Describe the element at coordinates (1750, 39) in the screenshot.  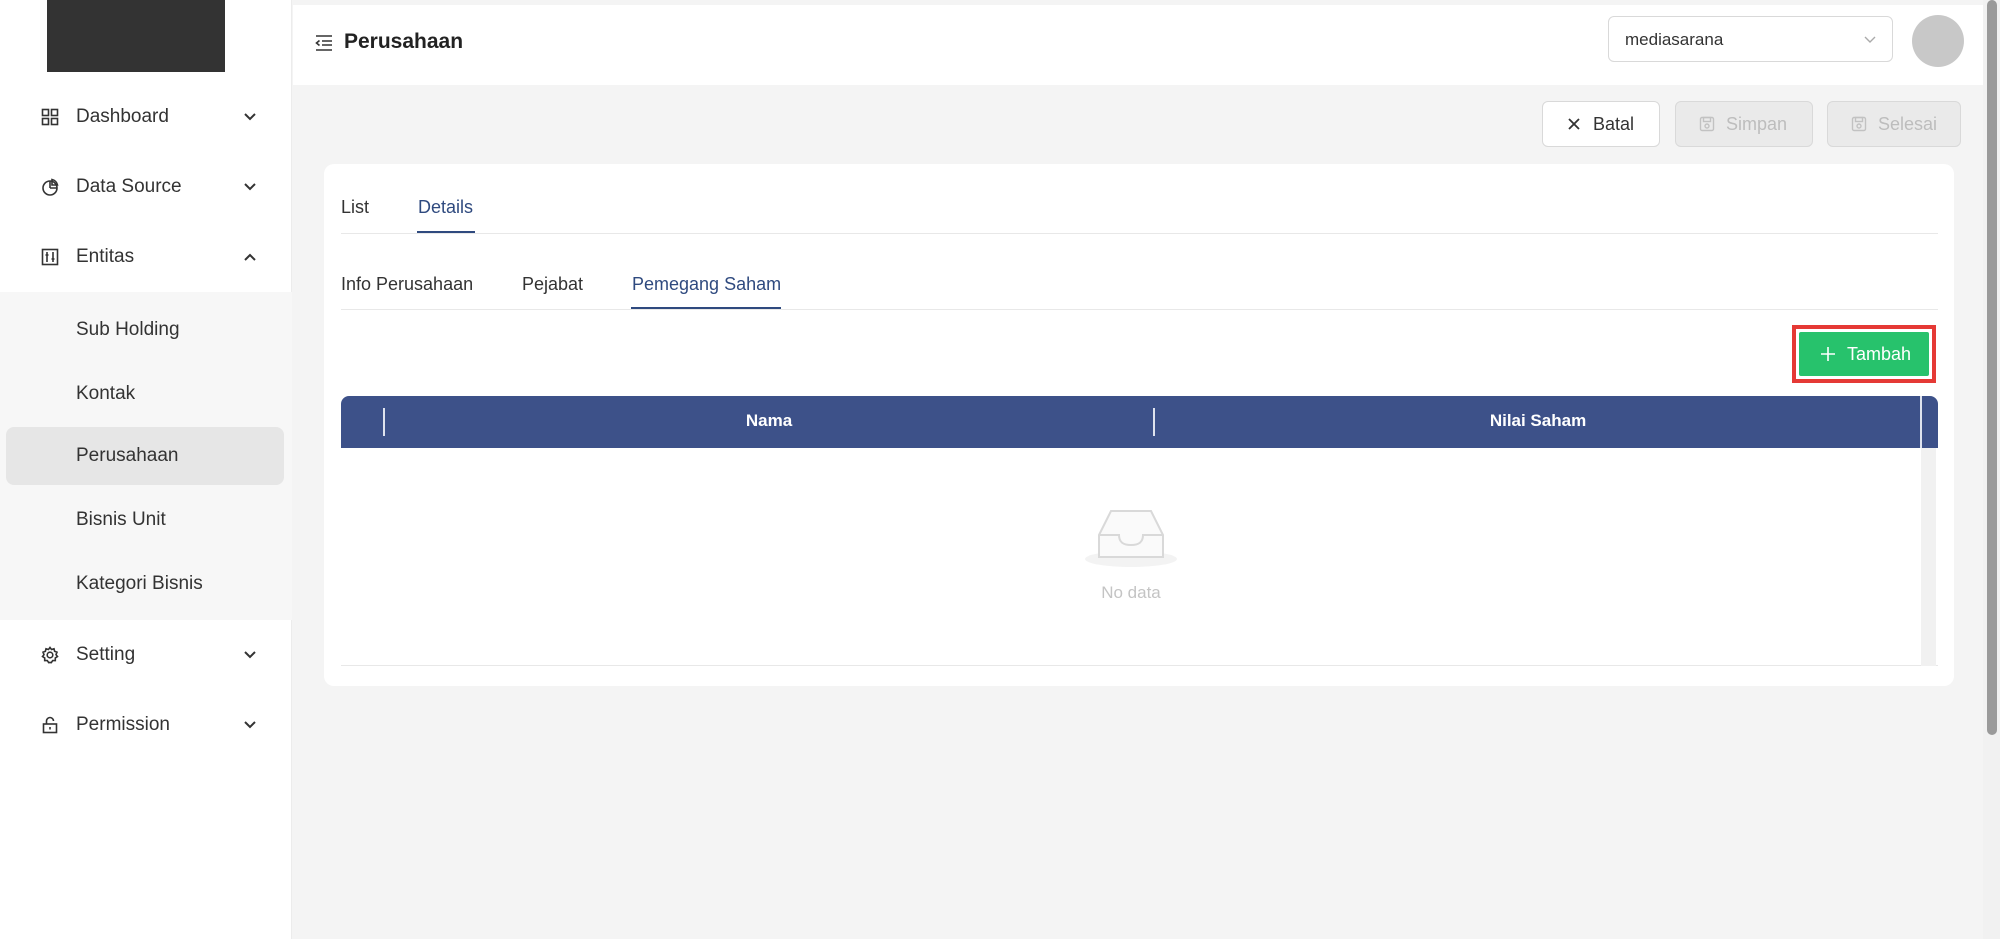
I see `organization-select: mediasarana` at that location.